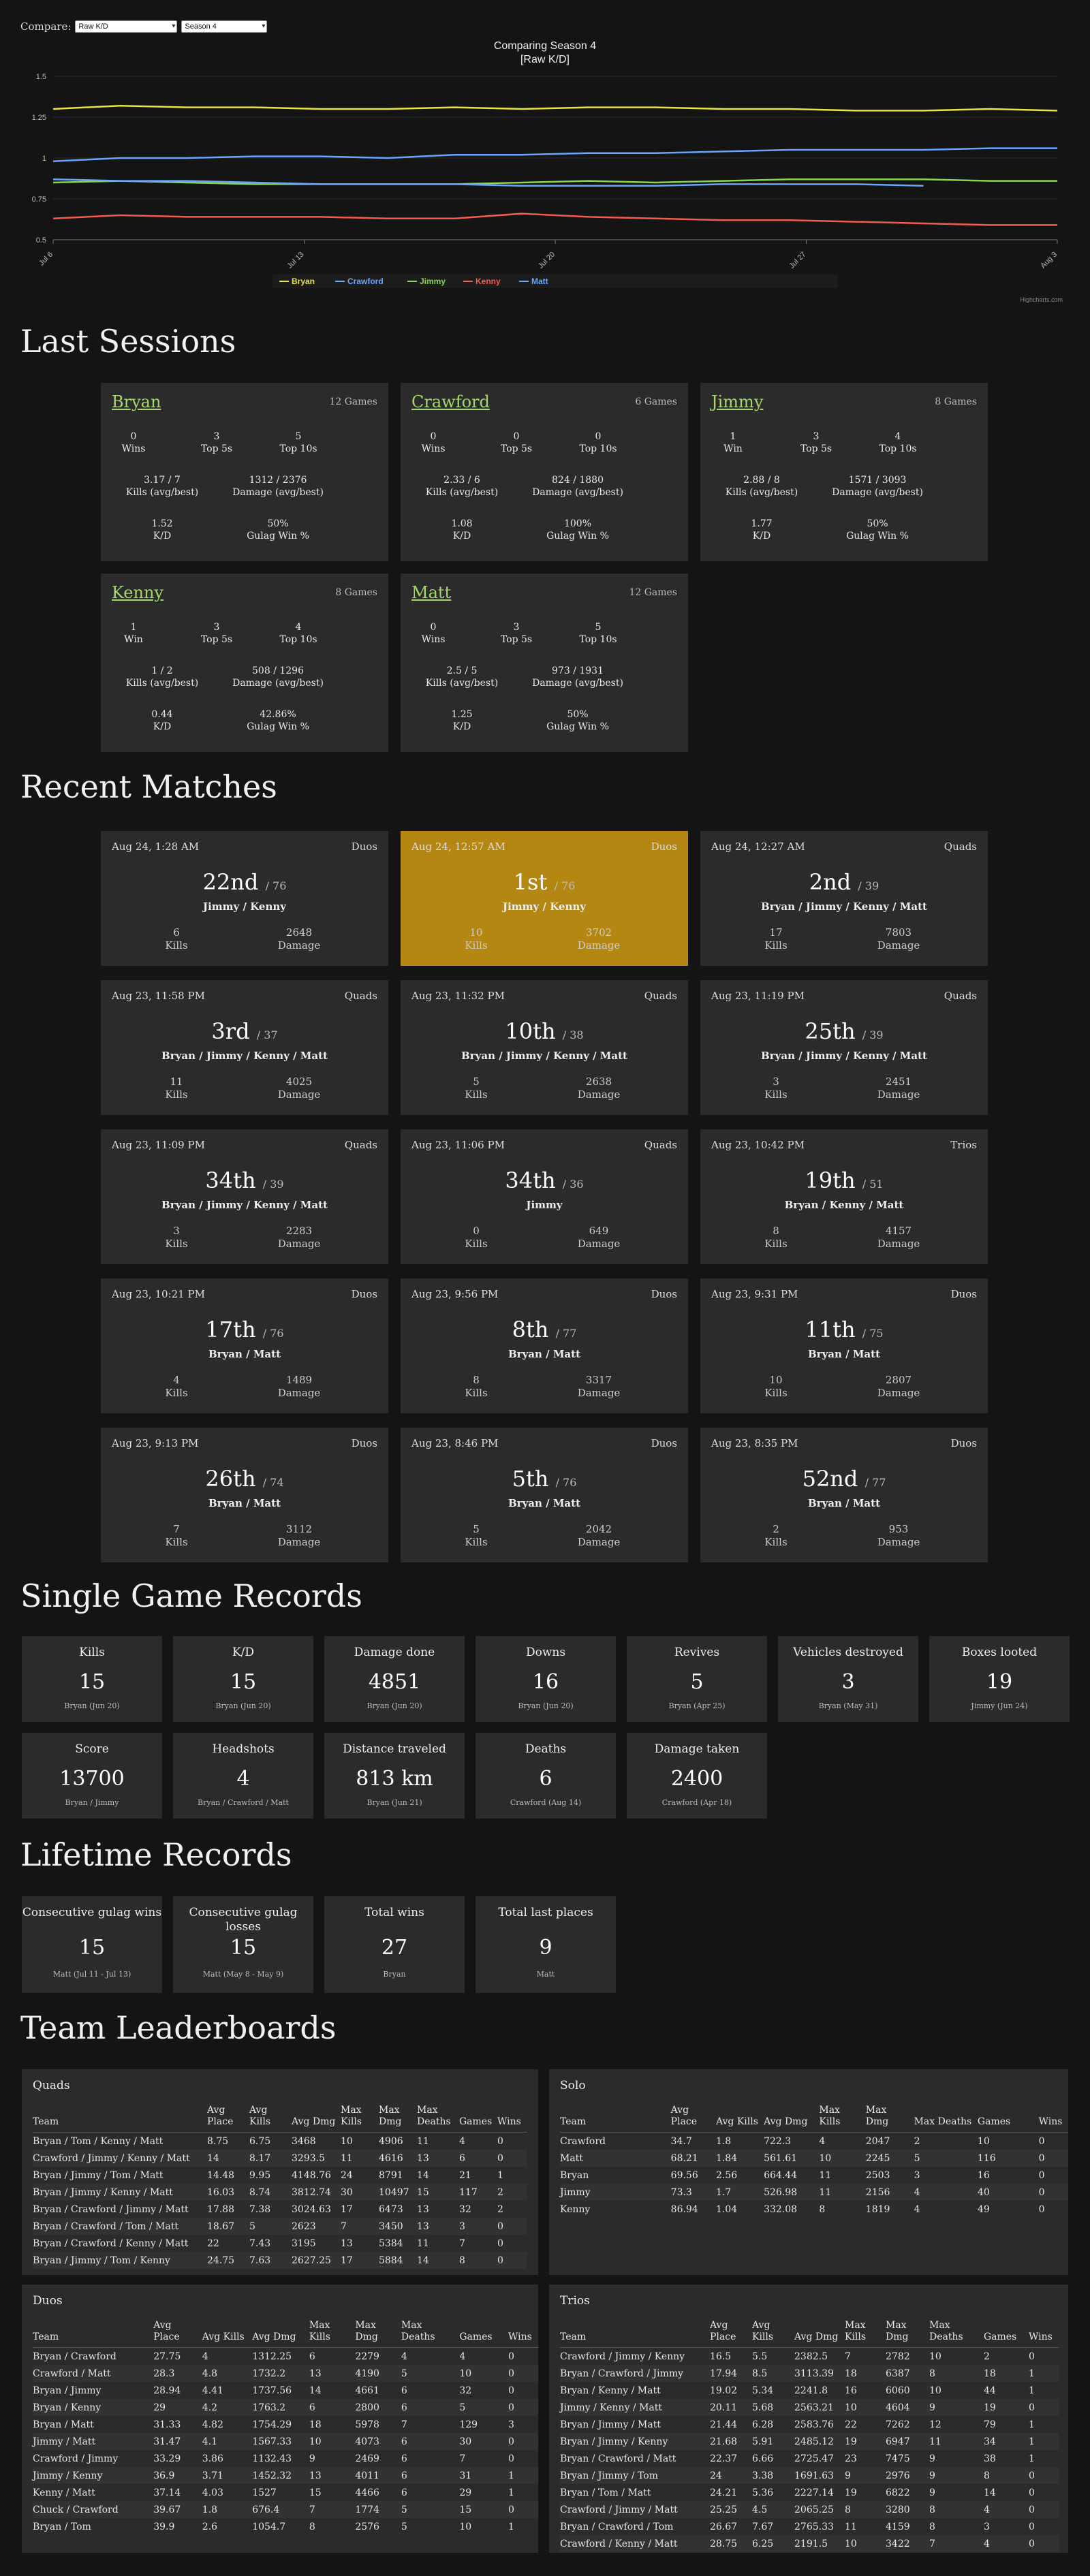 Image resolution: width=1090 pixels, height=2576 pixels. I want to click on session-stat-label: K/D, so click(462, 726).